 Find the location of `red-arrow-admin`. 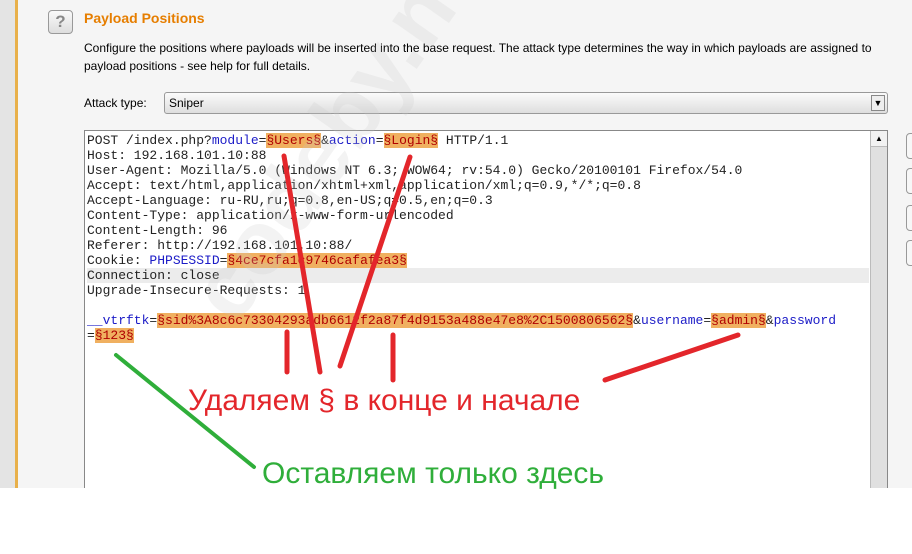

red-arrow-admin is located at coordinates (671, 357).